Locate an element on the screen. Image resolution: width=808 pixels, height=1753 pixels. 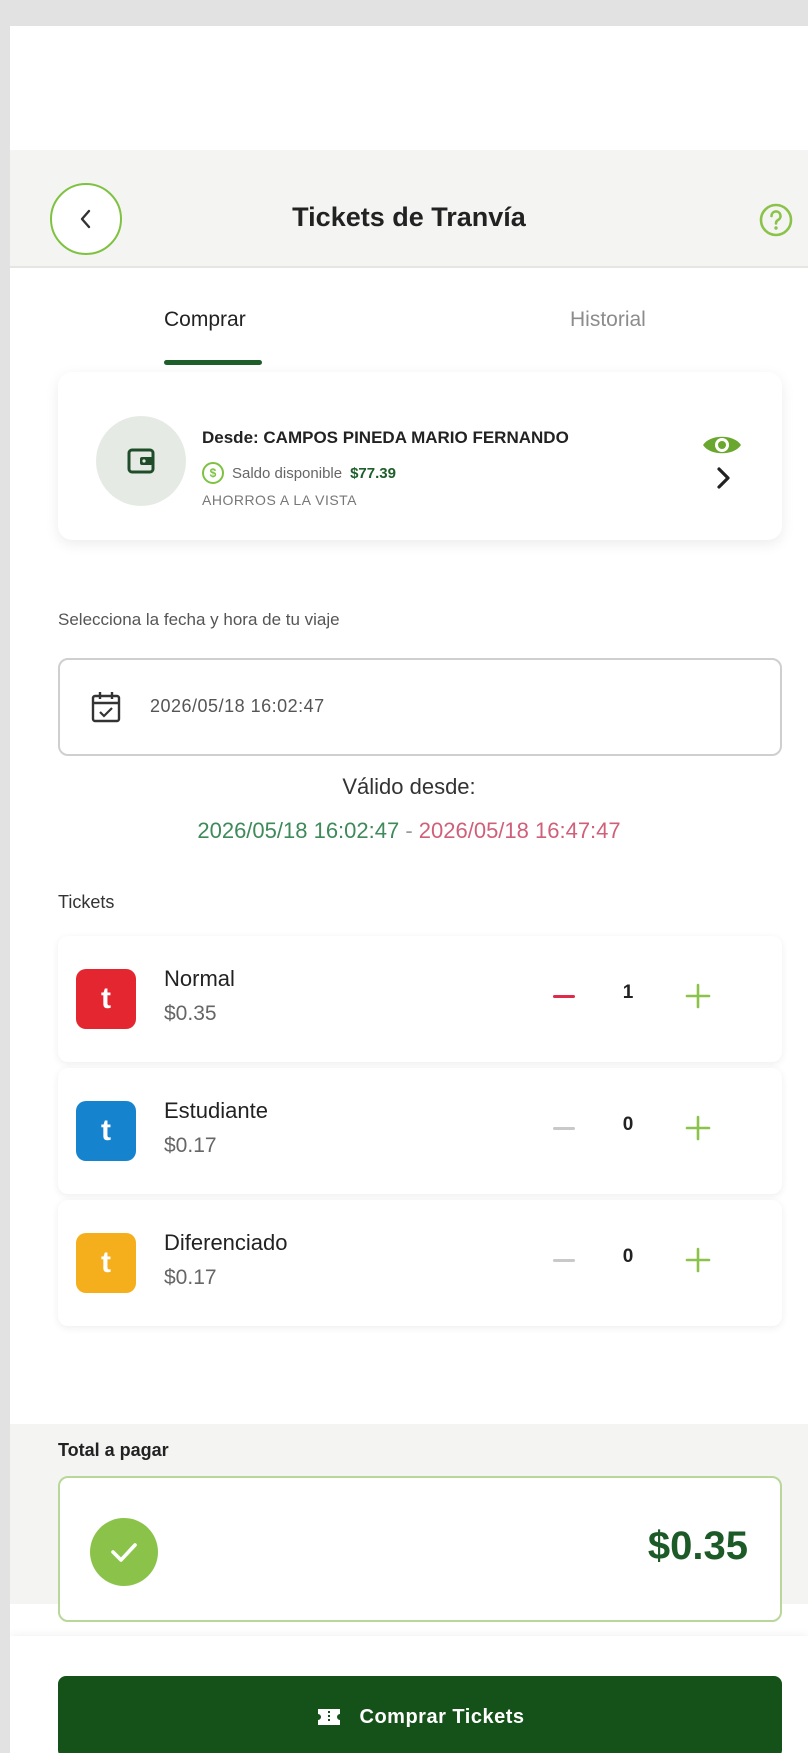
tickets-section-label: Tickets is located at coordinates (86, 902).